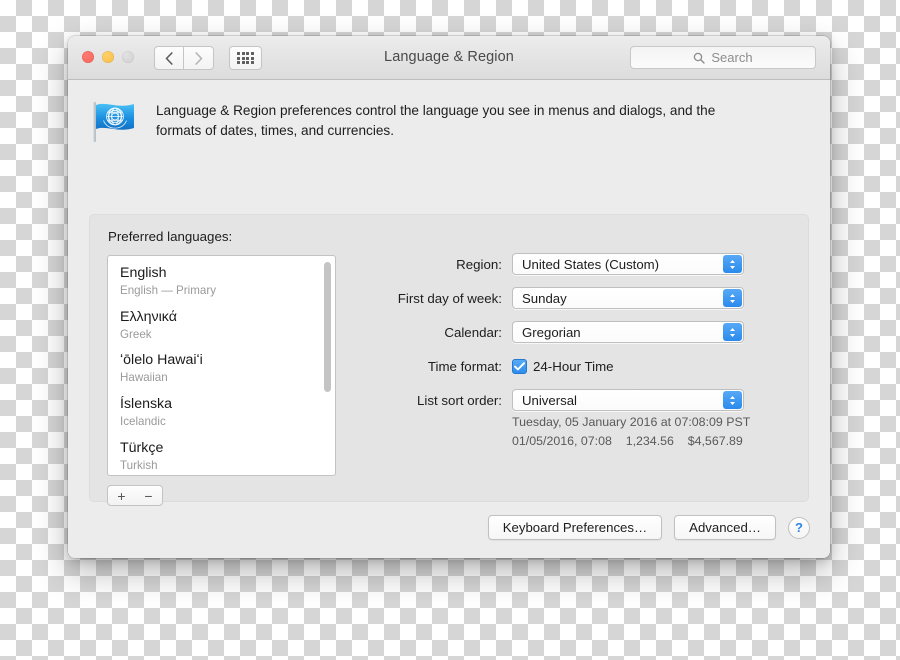 Image resolution: width=900 pixels, height=660 pixels. I want to click on first-day-label: First day of week:, so click(449, 298).